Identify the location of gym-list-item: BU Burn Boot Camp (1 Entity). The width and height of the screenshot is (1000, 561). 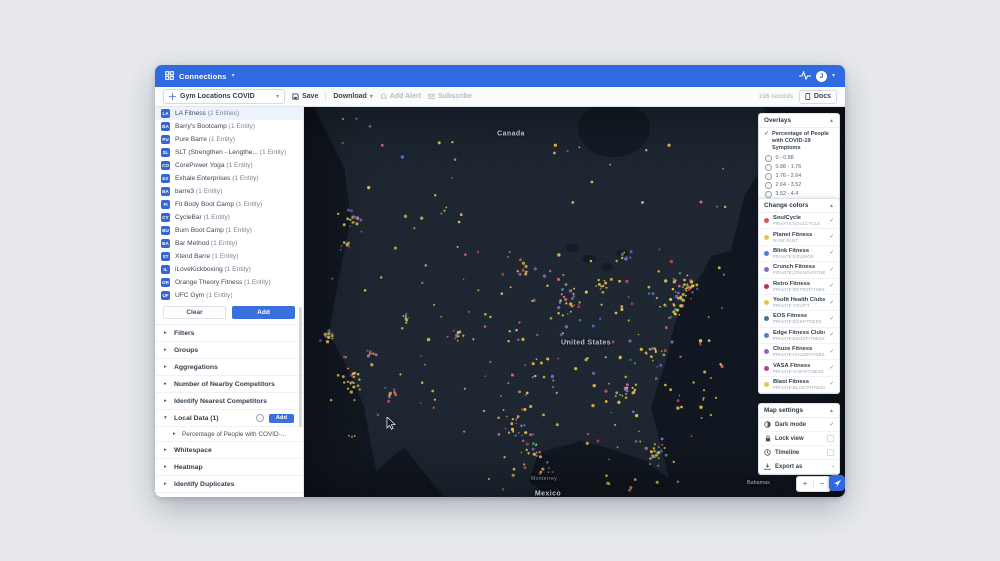
(229, 230).